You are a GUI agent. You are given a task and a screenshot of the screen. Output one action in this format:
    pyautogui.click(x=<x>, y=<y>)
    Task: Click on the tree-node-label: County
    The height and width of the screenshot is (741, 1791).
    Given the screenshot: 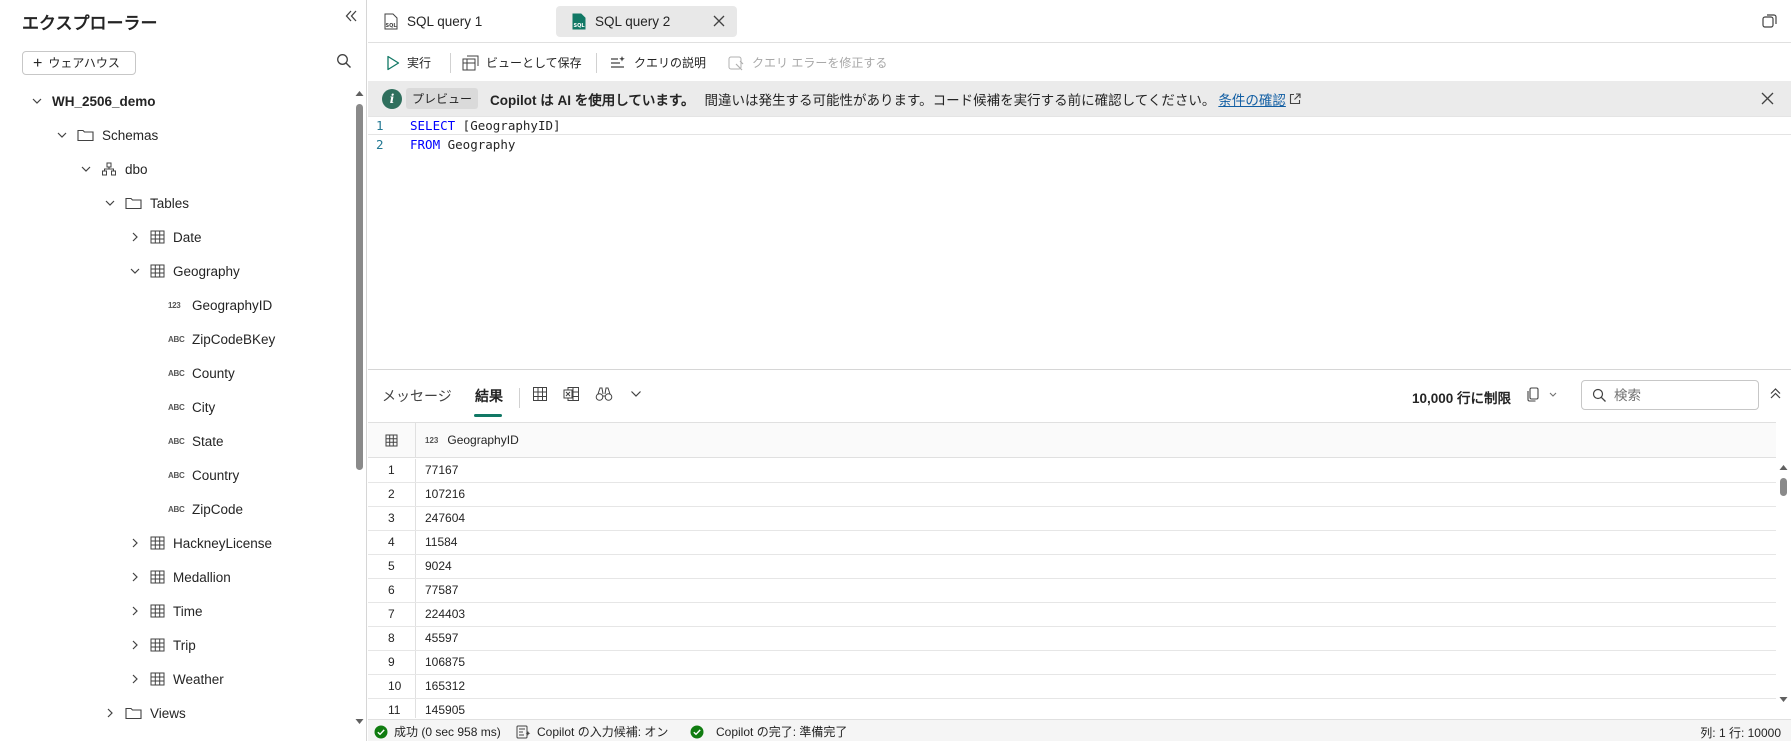 What is the action you would take?
    pyautogui.click(x=213, y=373)
    